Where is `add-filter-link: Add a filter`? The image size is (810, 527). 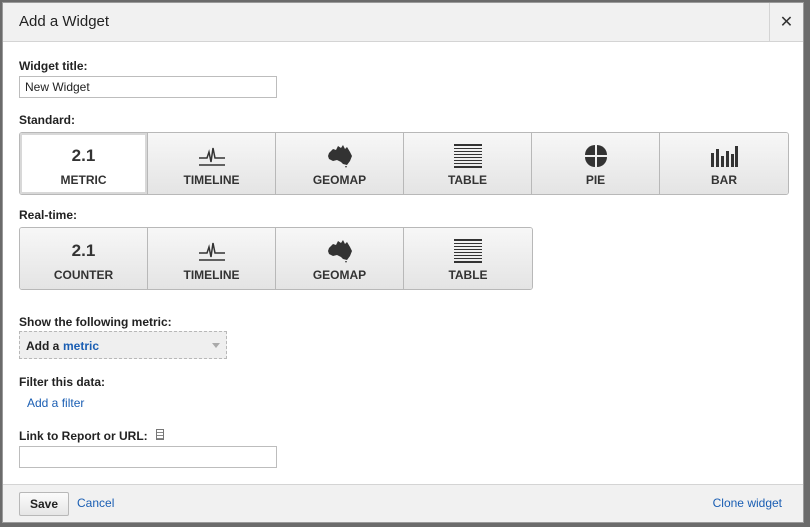
add-filter-link: Add a filter is located at coordinates (55, 403).